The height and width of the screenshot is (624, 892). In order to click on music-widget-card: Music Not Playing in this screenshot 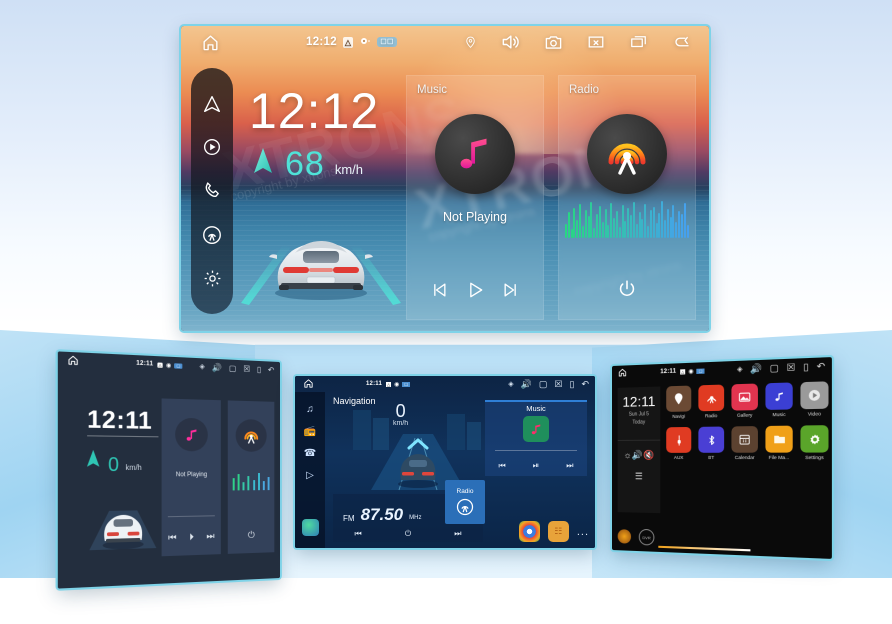, I will do `click(475, 197)`.